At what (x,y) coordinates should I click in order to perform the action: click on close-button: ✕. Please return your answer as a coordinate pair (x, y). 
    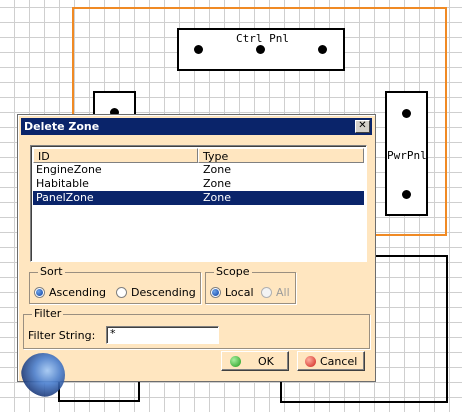
    Looking at the image, I should click on (362, 126).